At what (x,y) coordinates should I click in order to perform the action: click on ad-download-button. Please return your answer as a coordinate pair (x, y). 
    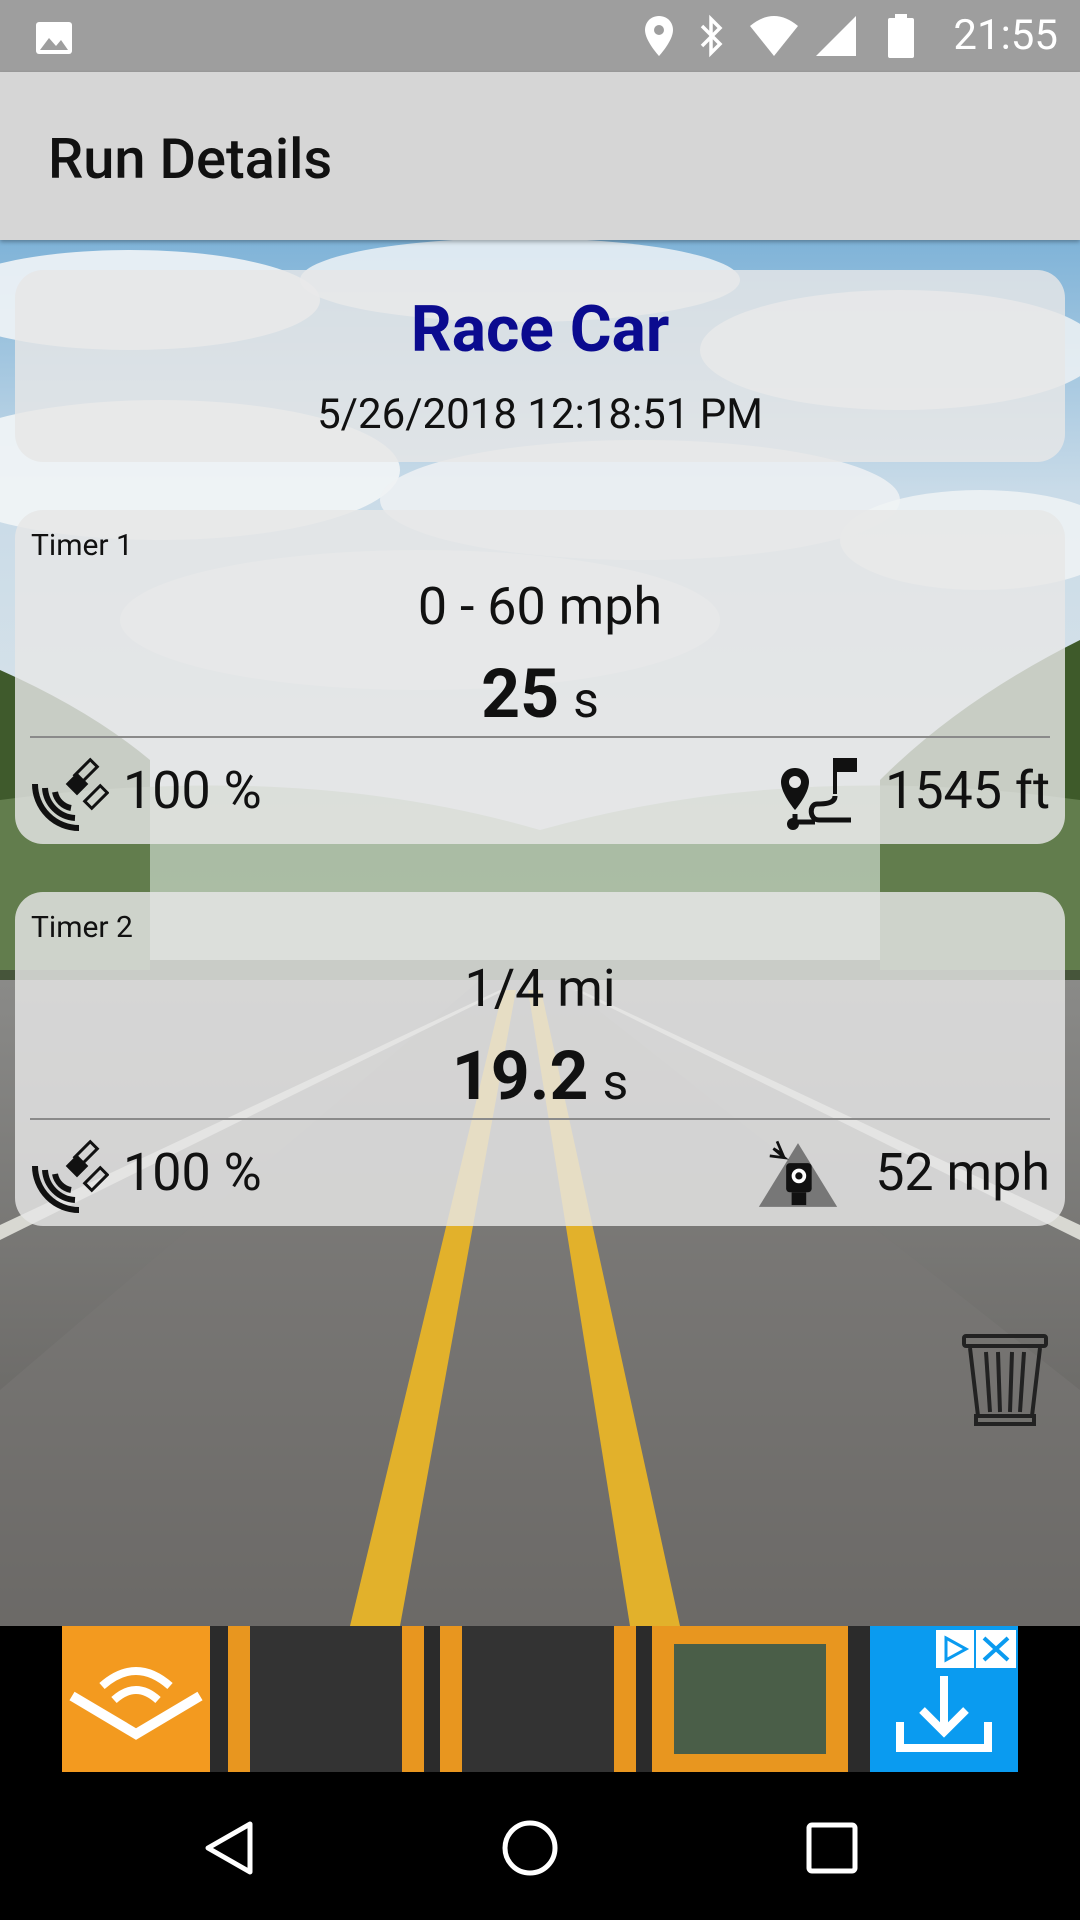
    Looking at the image, I should click on (944, 1699).